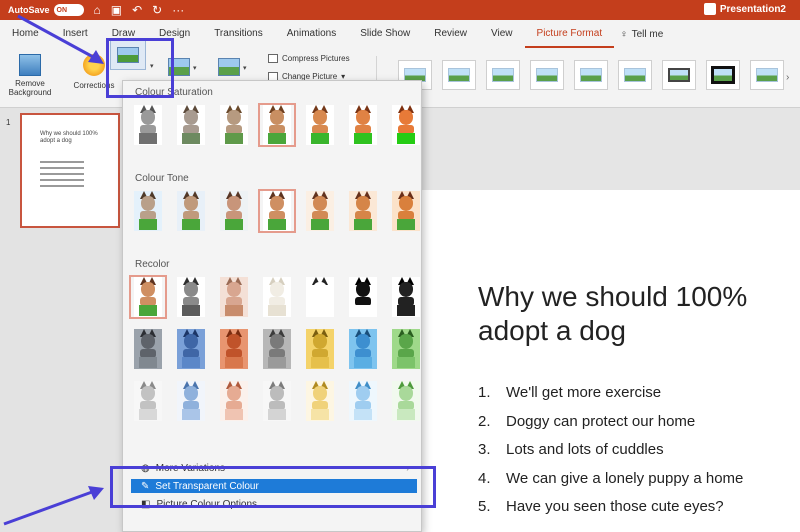 This screenshot has width=800, height=532. I want to click on tone-grid, so click(277, 211).